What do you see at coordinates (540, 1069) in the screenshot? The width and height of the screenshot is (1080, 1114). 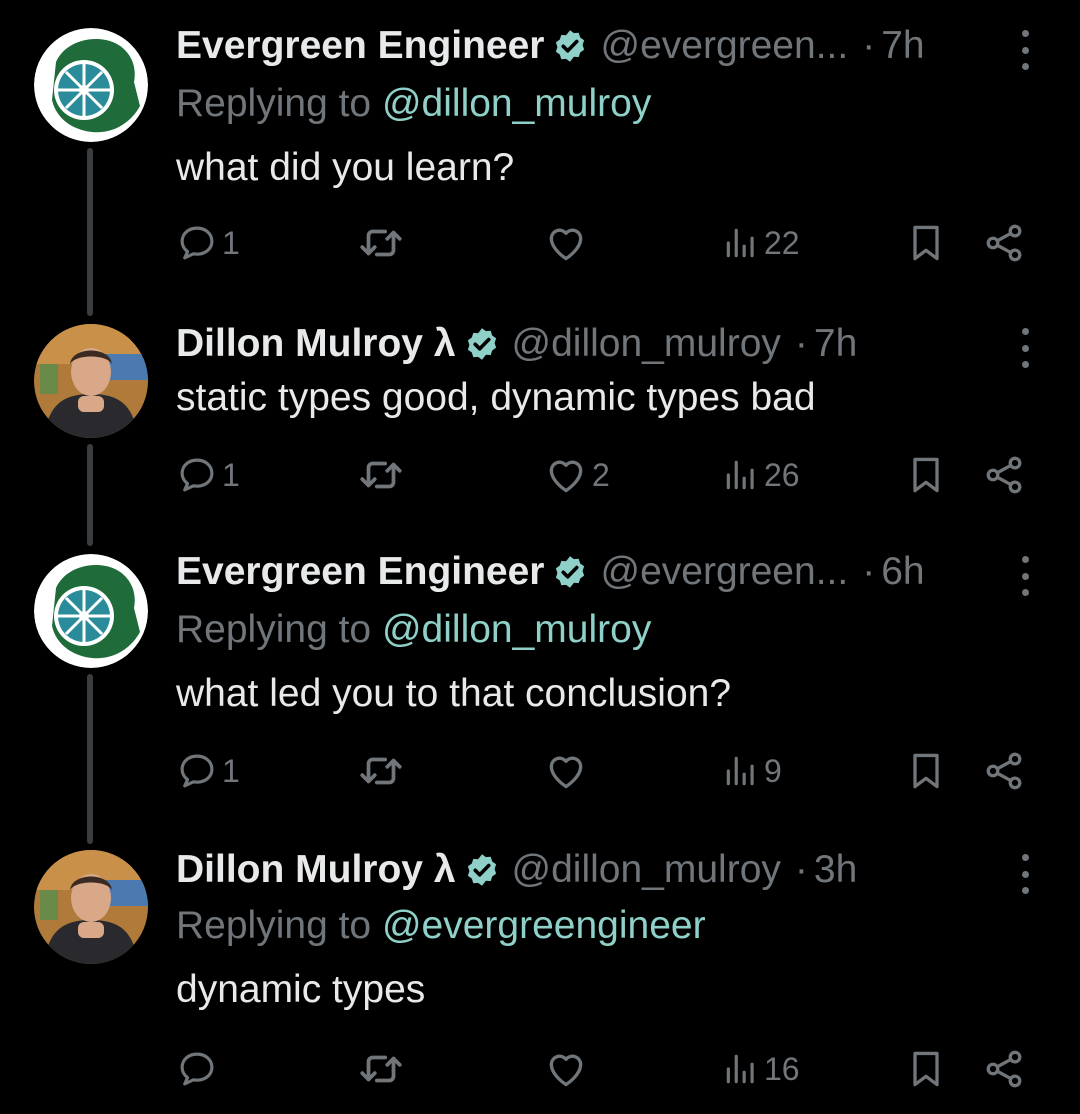 I see `action-bar: 16` at bounding box center [540, 1069].